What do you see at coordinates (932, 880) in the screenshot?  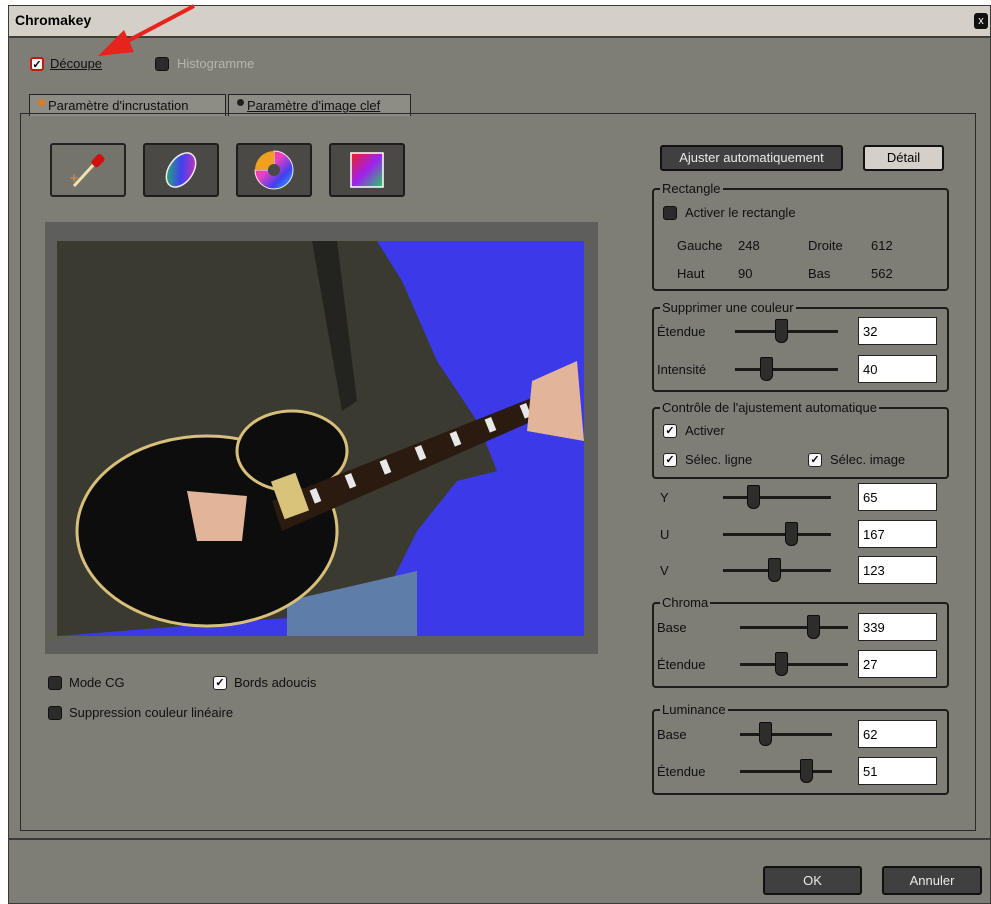 I see `annuler-button: Annuler` at bounding box center [932, 880].